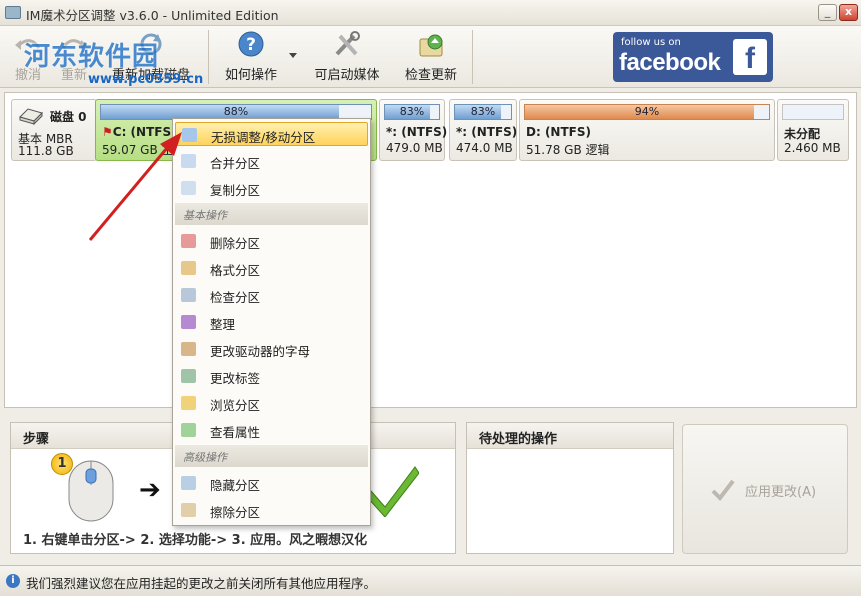 Image resolution: width=861 pixels, height=596 pixels. I want to click on wipe-icon, so click(188, 510).